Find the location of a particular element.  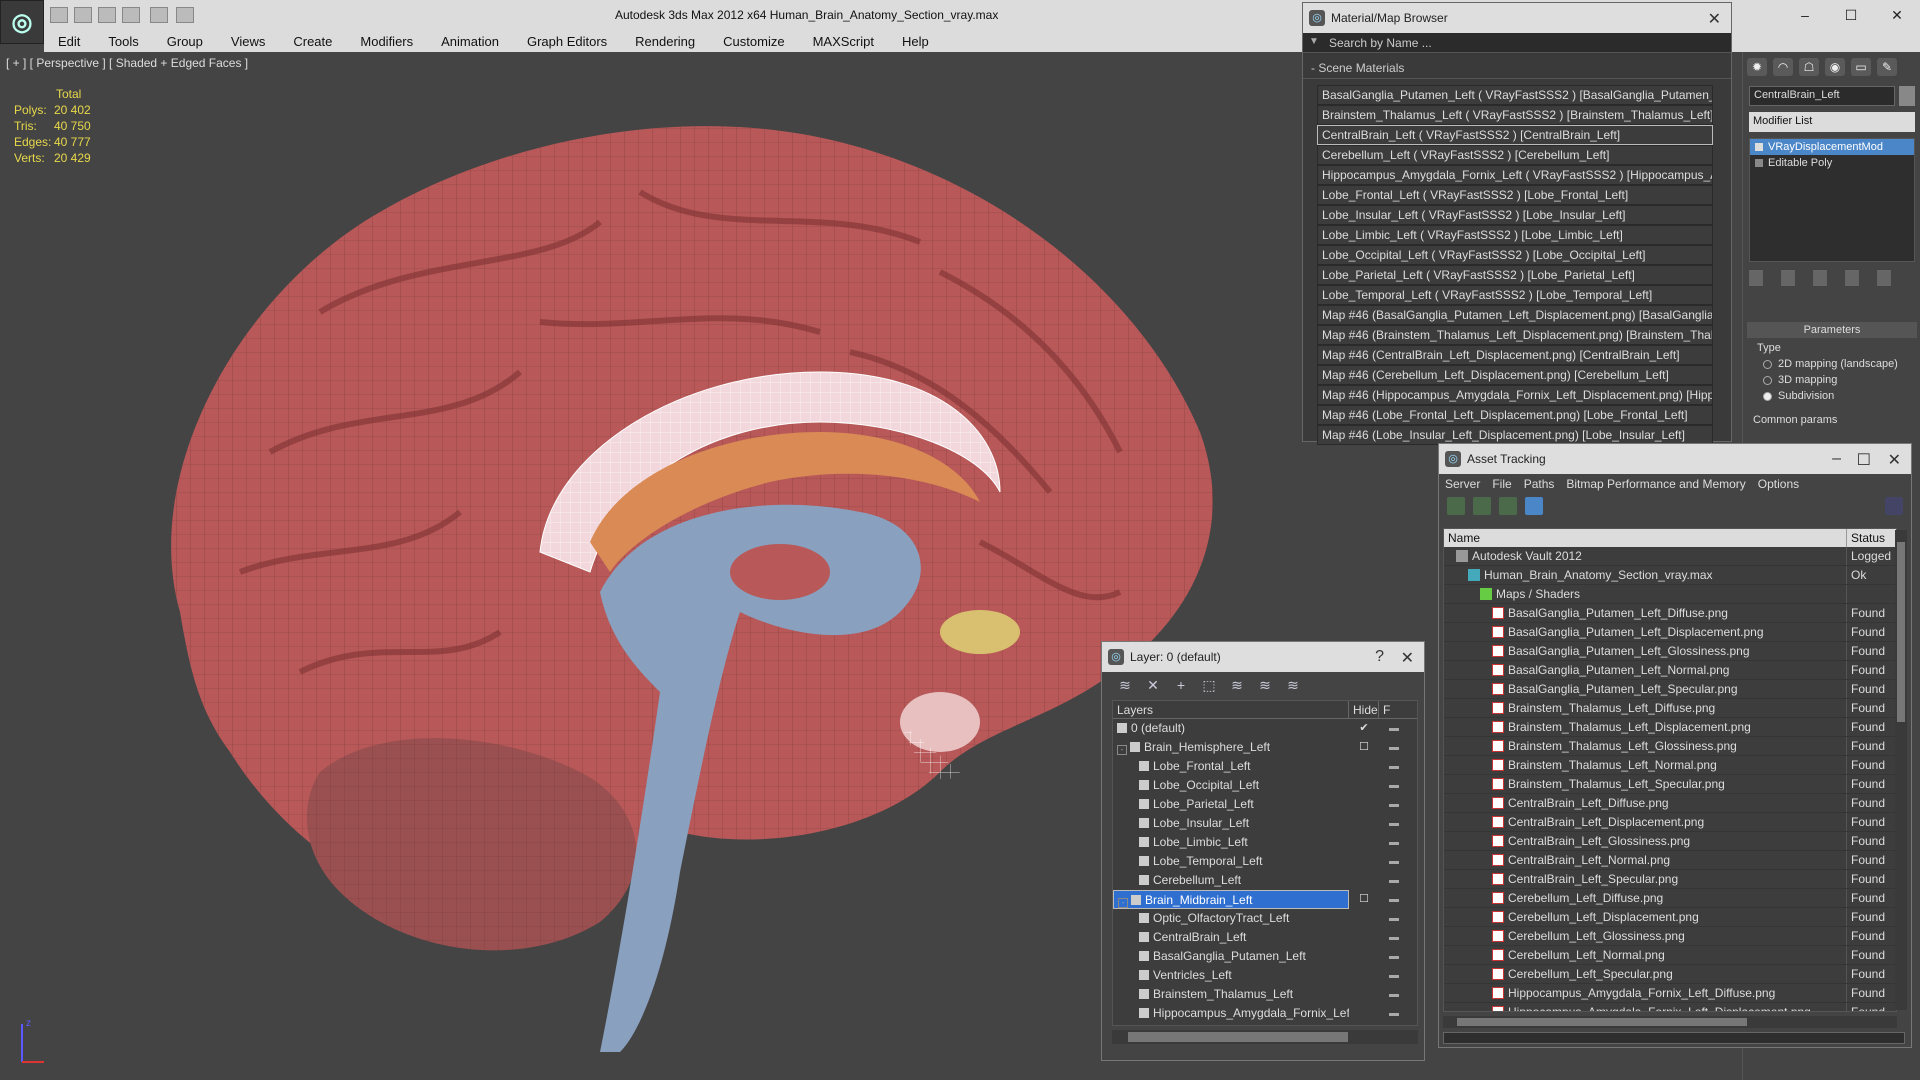

configure-sets-icon is located at coordinates (1884, 278).